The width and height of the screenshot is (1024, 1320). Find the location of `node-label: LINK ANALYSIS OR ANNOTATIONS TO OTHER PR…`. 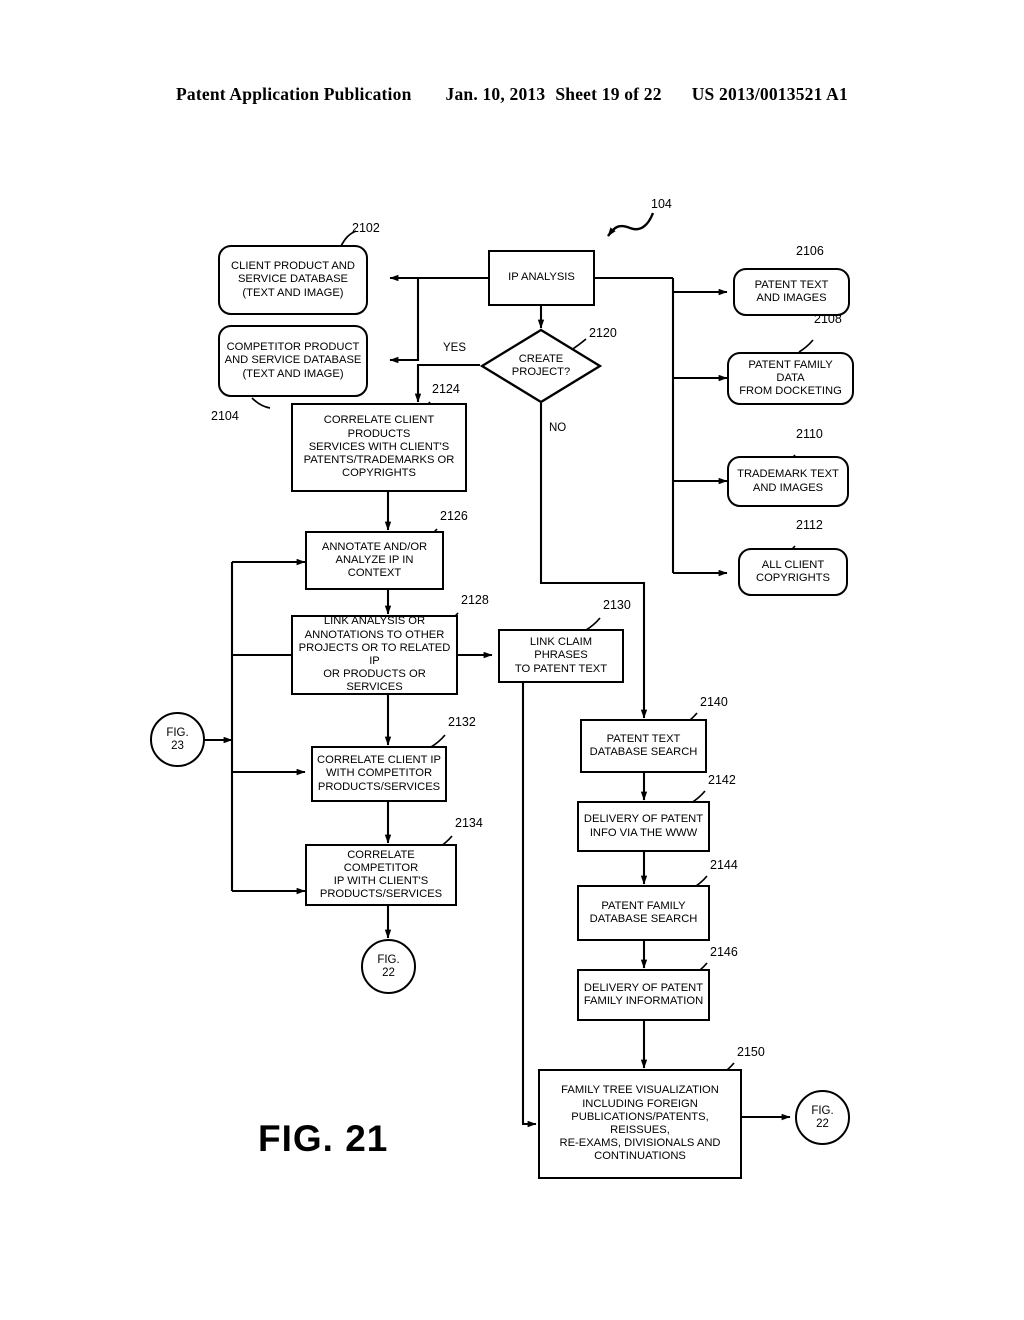

node-label: LINK ANALYSIS OR ANNOTATIONS TO OTHER PR… is located at coordinates (374, 654).